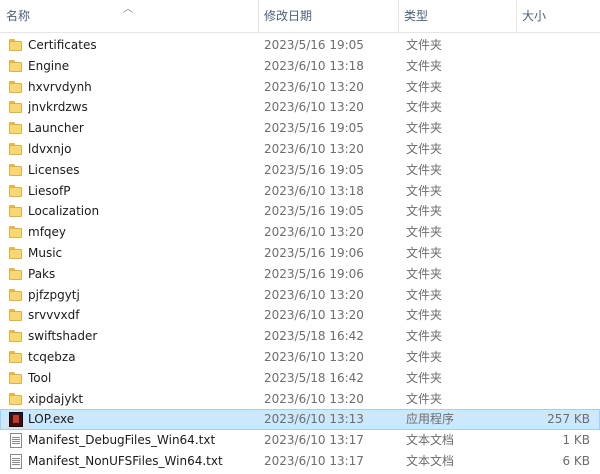 The height and width of the screenshot is (474, 600). Describe the element at coordinates (122, 440) in the screenshot. I see `file-name: Manifest_DebugFiles_Win64.txt` at that location.